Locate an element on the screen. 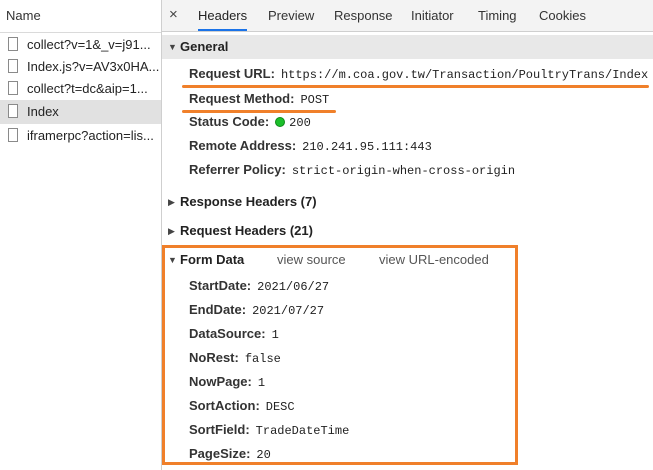  referrer-policy-value: strict-origin-when-cross-origin is located at coordinates (403, 171).